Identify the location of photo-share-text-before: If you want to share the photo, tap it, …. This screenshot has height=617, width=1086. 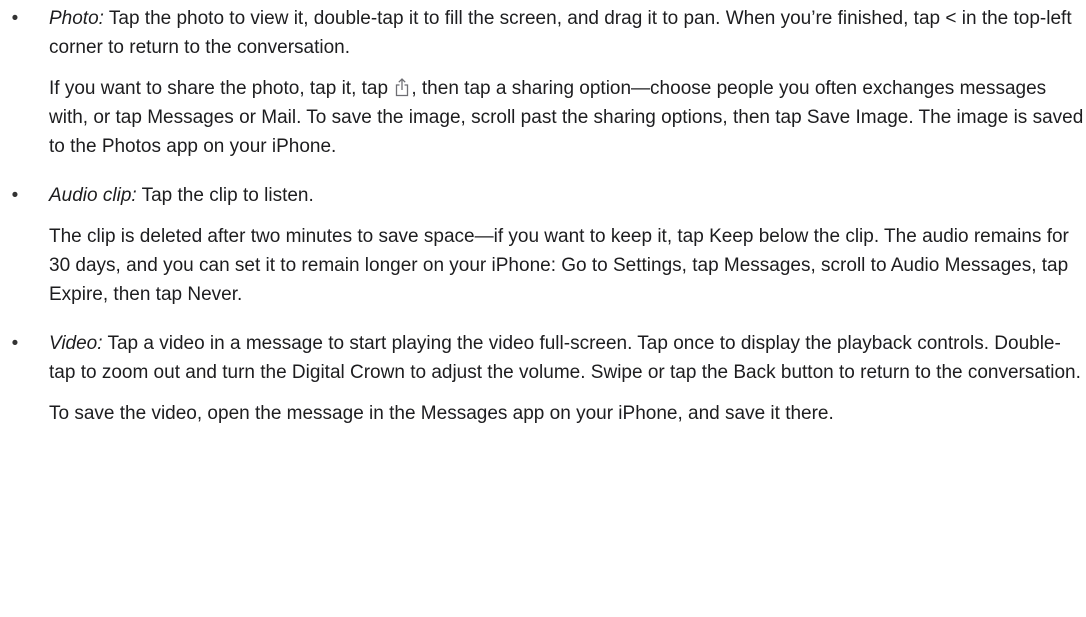
(221, 88).